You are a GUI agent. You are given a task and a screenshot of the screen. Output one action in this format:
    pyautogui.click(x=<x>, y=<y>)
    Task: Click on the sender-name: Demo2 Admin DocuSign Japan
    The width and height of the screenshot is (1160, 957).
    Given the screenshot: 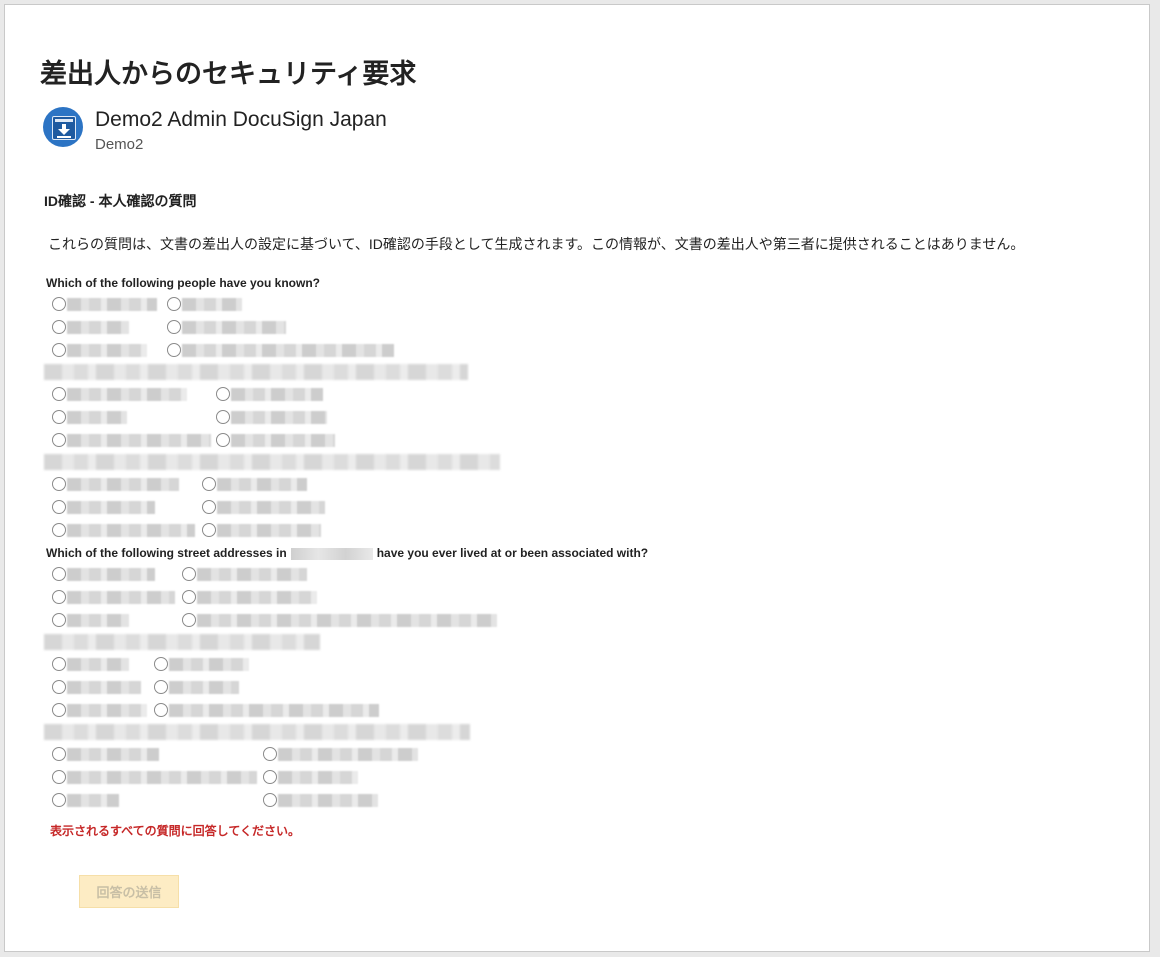 What is the action you would take?
    pyautogui.click(x=241, y=119)
    